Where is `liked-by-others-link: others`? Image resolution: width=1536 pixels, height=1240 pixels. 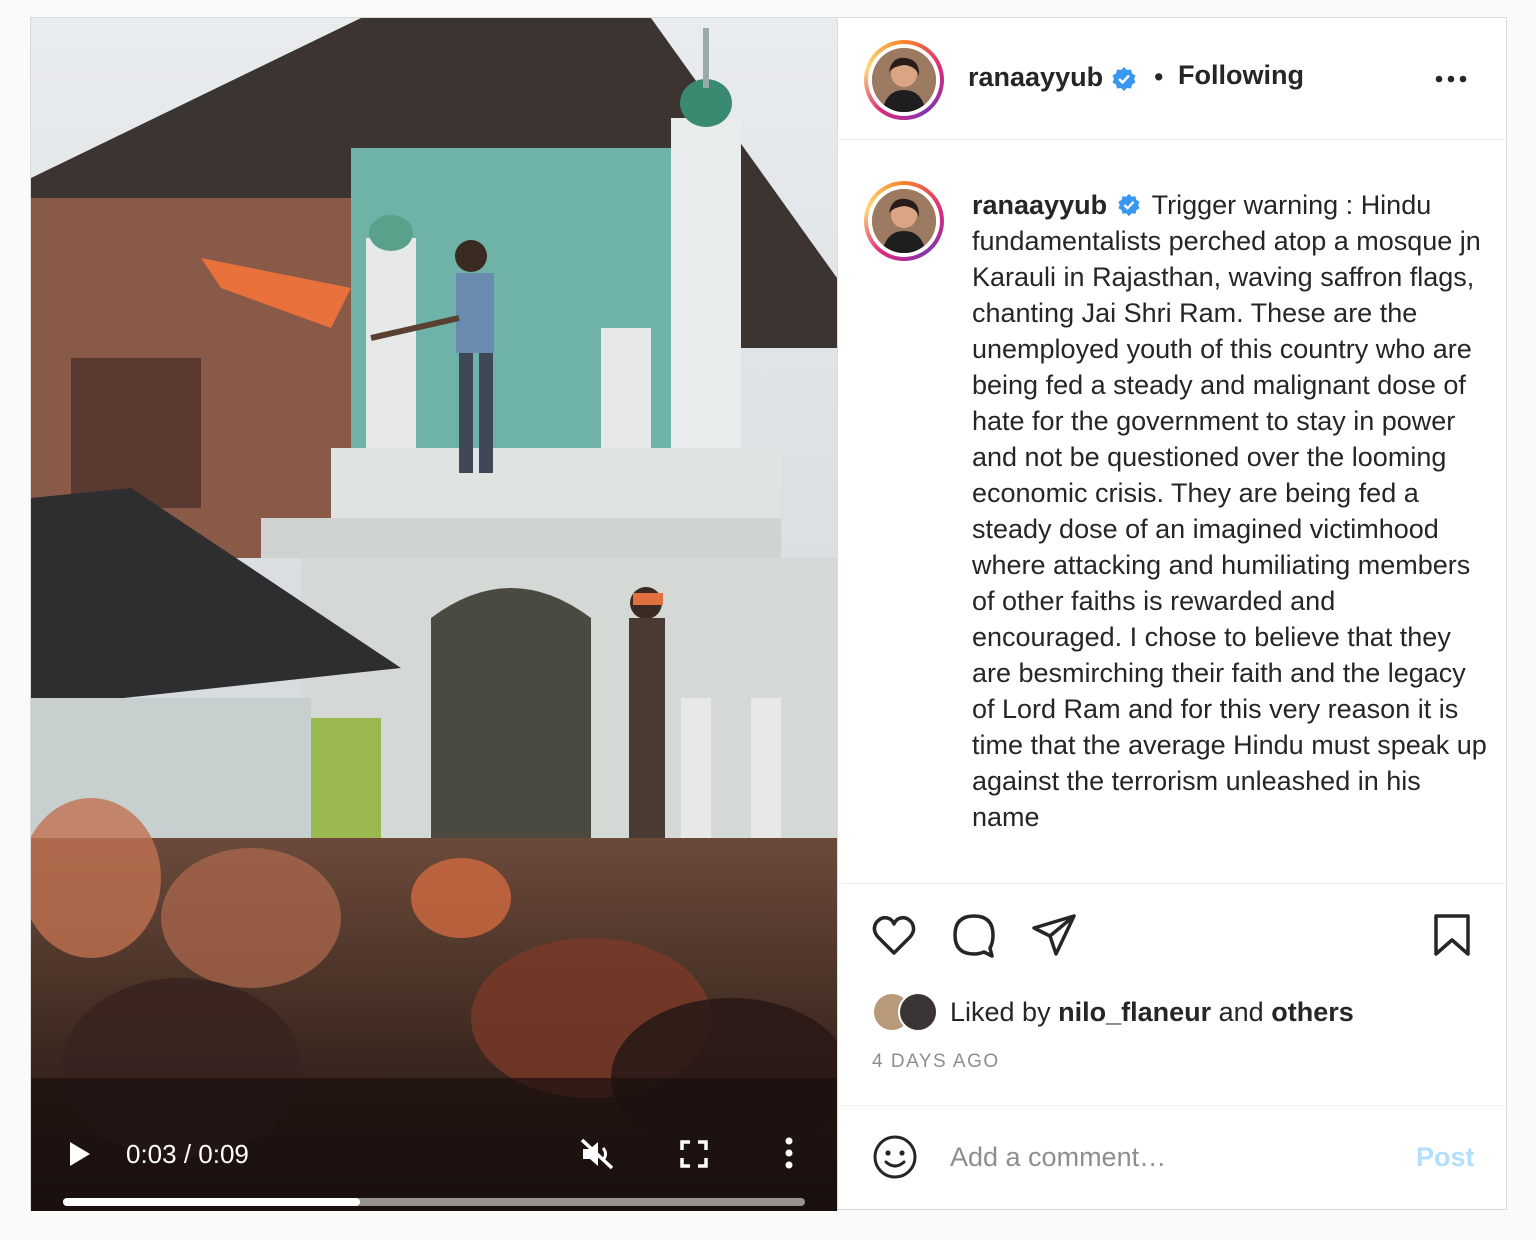 liked-by-others-link: others is located at coordinates (1312, 1012).